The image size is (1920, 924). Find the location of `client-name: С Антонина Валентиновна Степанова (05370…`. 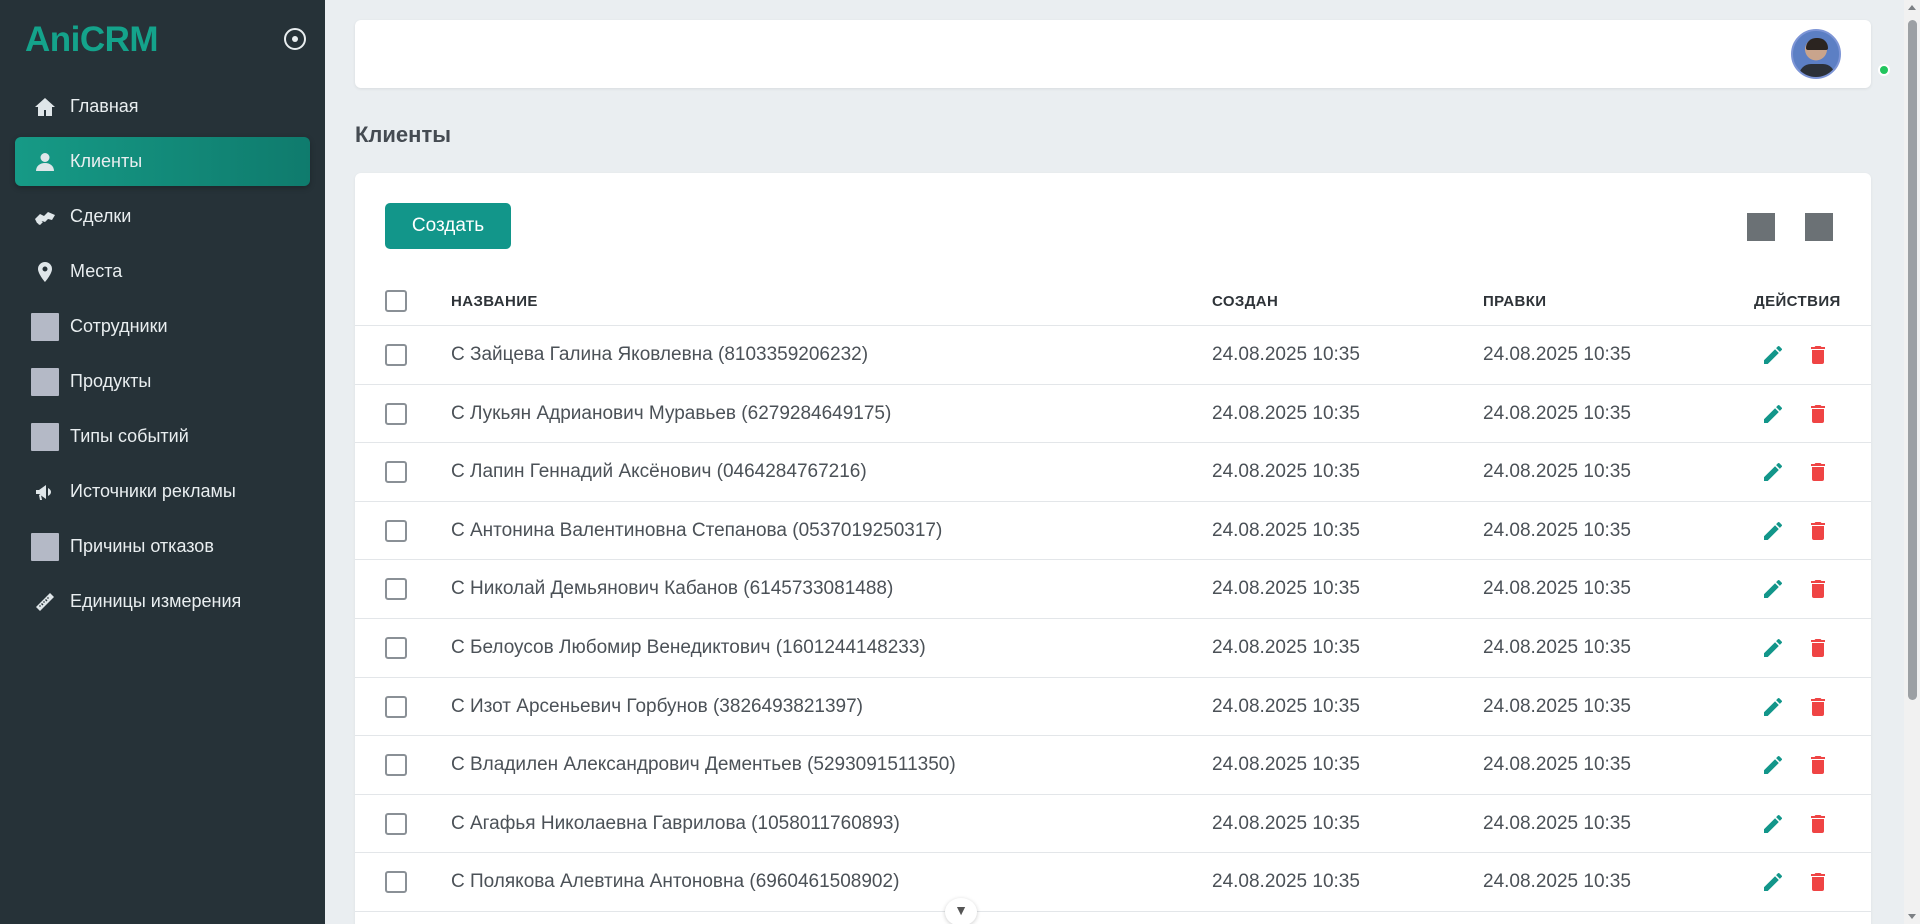

client-name: С Антонина Валентиновна Степанова (05370… is located at coordinates (696, 531).